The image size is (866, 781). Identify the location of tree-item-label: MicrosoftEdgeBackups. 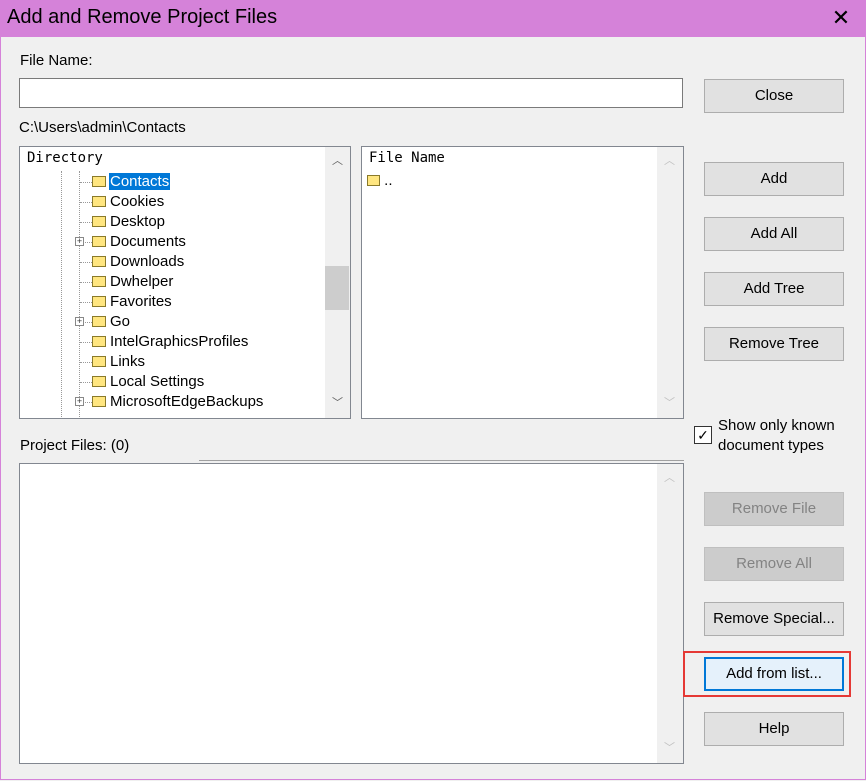
(187, 401).